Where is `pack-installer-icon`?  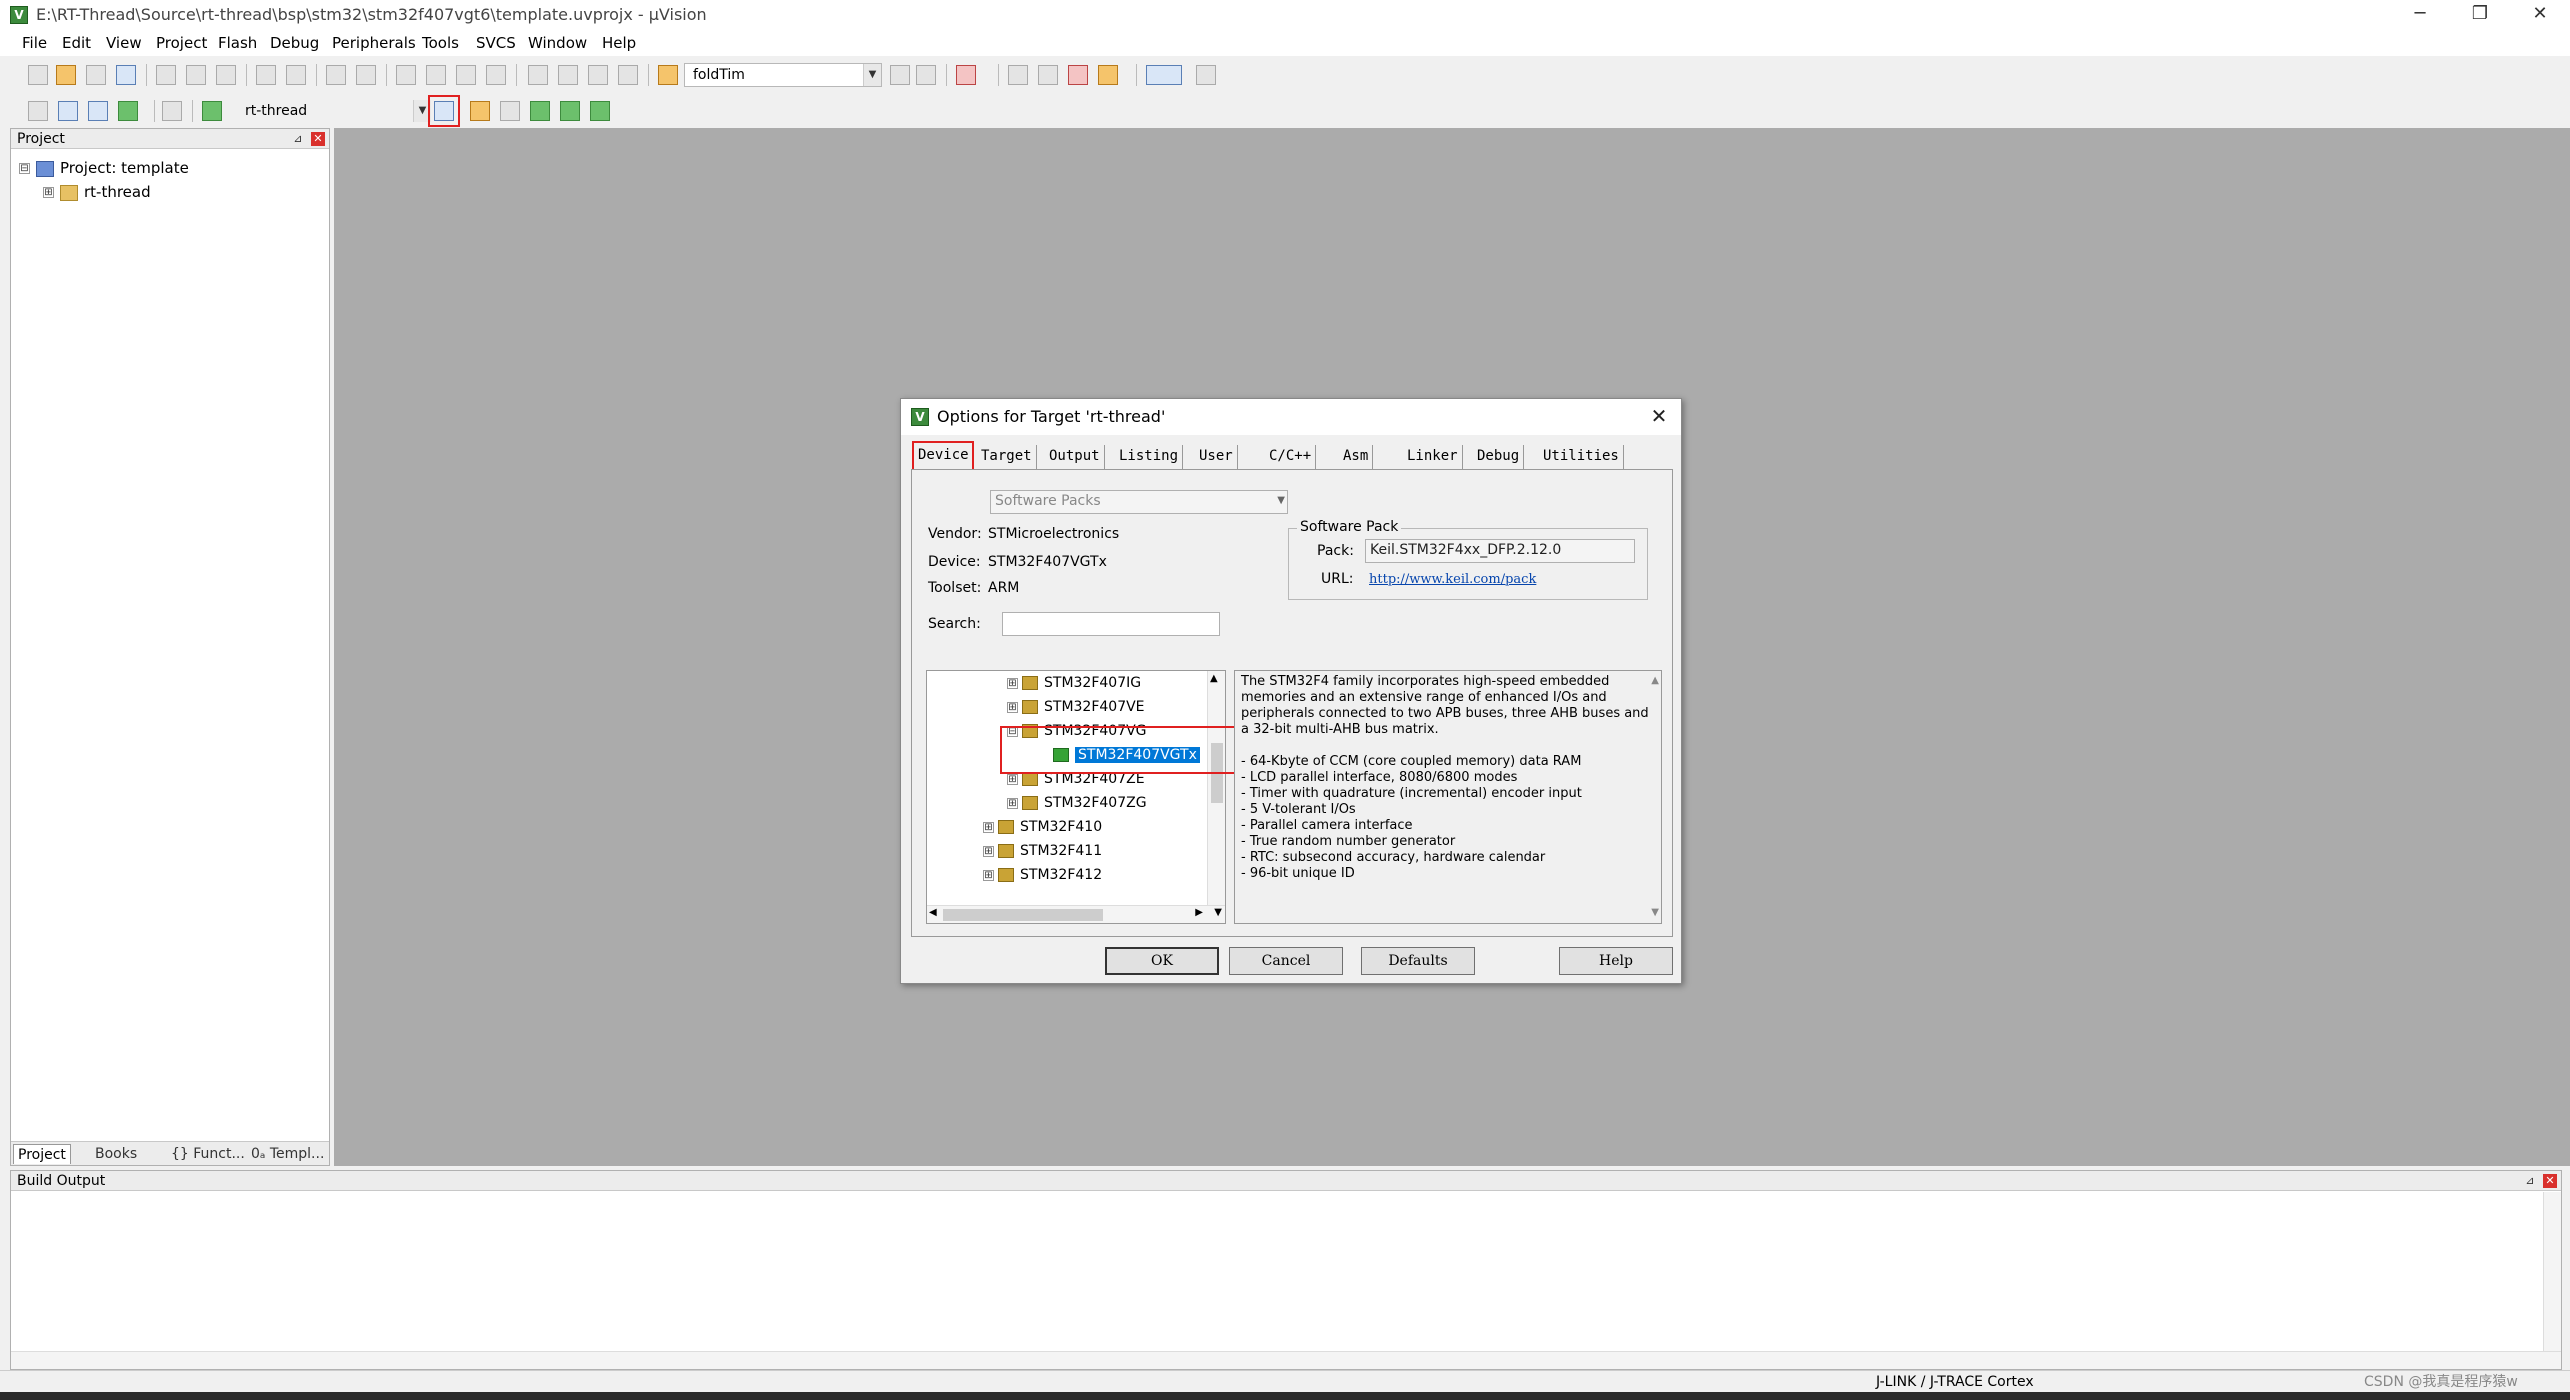
pack-installer-icon is located at coordinates (570, 111).